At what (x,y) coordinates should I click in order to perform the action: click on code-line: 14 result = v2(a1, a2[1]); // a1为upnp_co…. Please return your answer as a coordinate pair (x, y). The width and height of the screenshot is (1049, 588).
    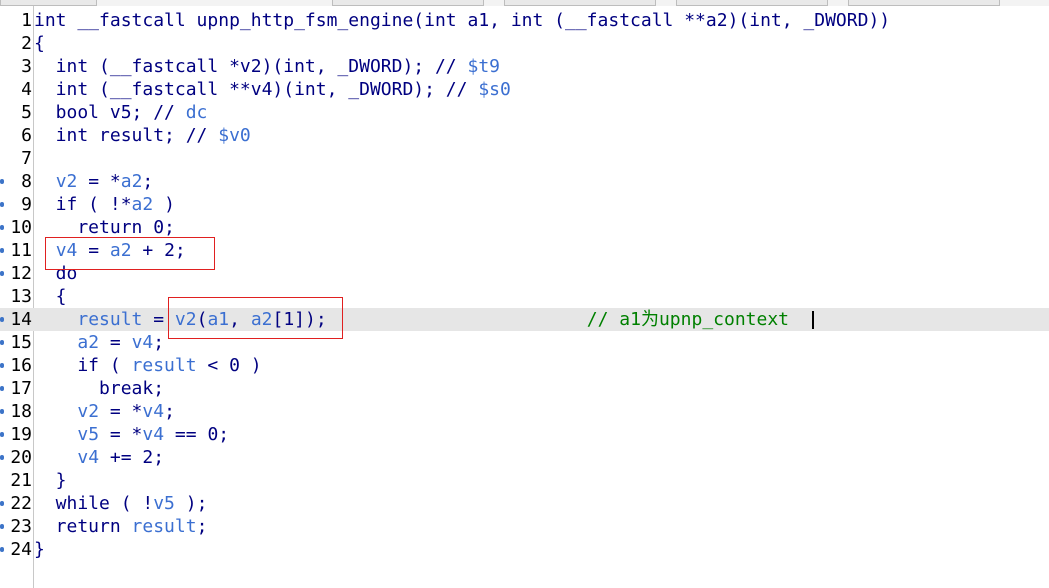
    Looking at the image, I should click on (524, 319).